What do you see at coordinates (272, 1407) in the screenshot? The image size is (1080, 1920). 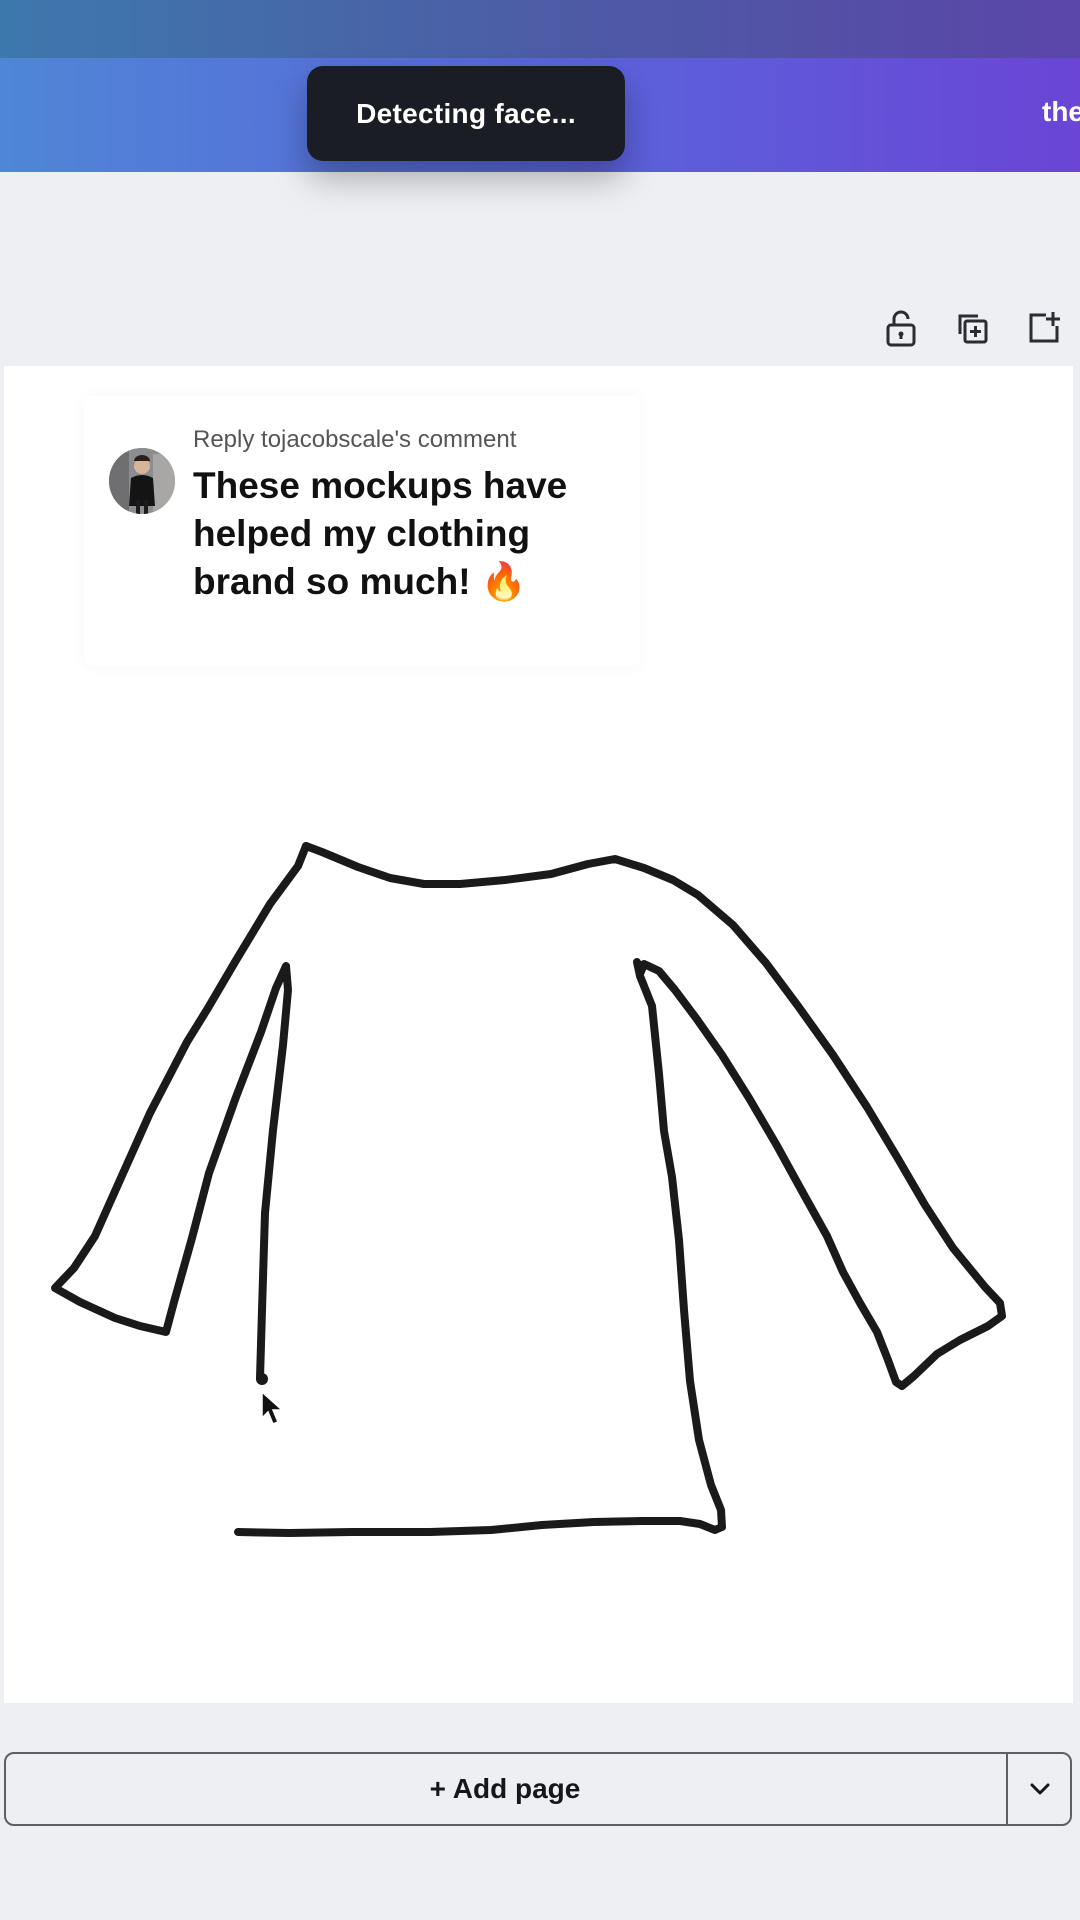 I see `mouse-cursor-icon` at bounding box center [272, 1407].